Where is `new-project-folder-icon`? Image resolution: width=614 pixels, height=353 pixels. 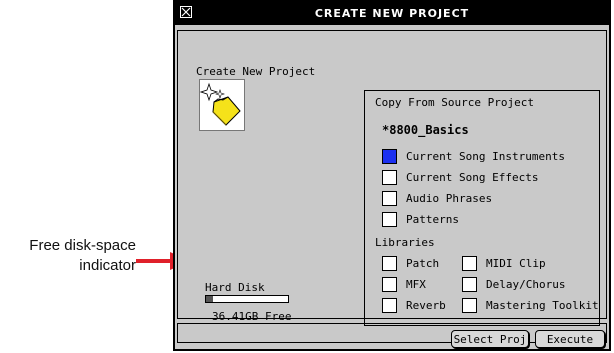 new-project-folder-icon is located at coordinates (222, 105).